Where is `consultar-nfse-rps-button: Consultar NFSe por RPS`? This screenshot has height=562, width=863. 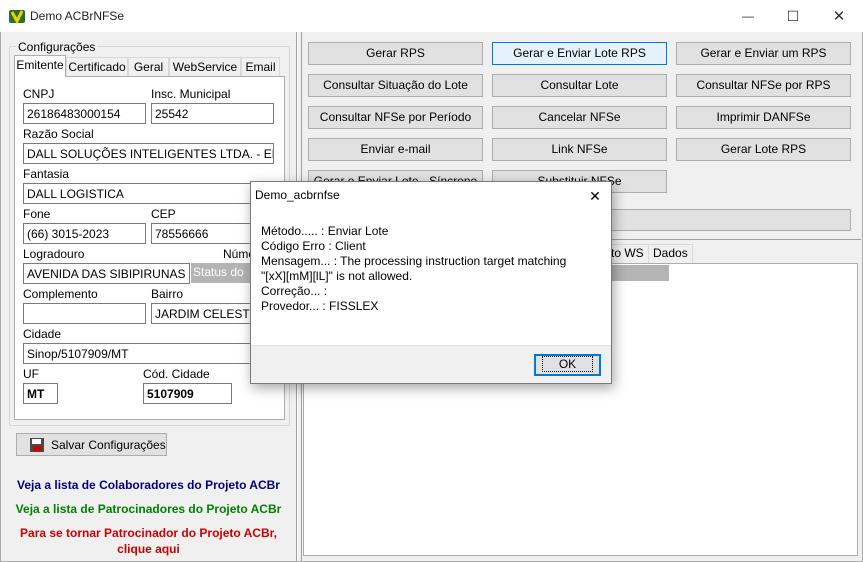 consultar-nfse-rps-button: Consultar NFSe por RPS is located at coordinates (763, 85).